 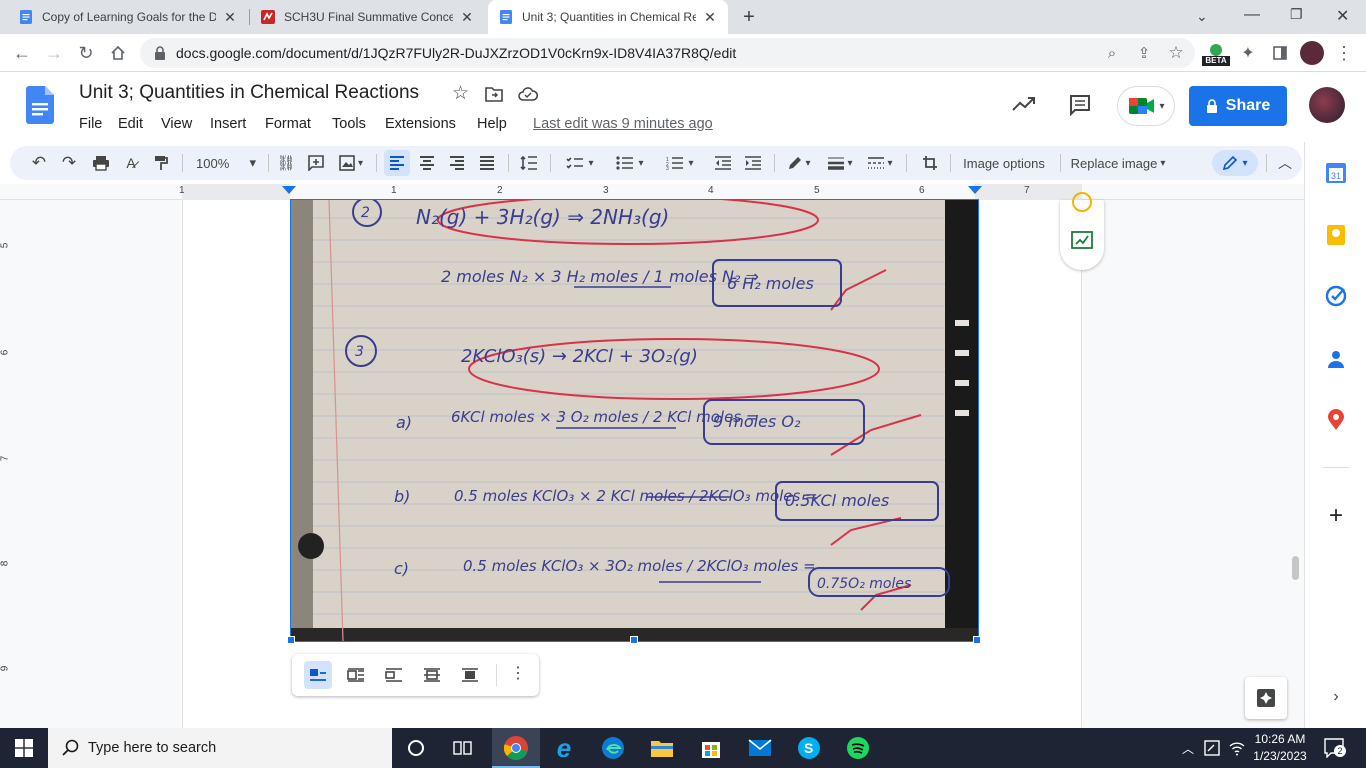 What do you see at coordinates (54, 53) in the screenshot?
I see `forward-icon: →` at bounding box center [54, 53].